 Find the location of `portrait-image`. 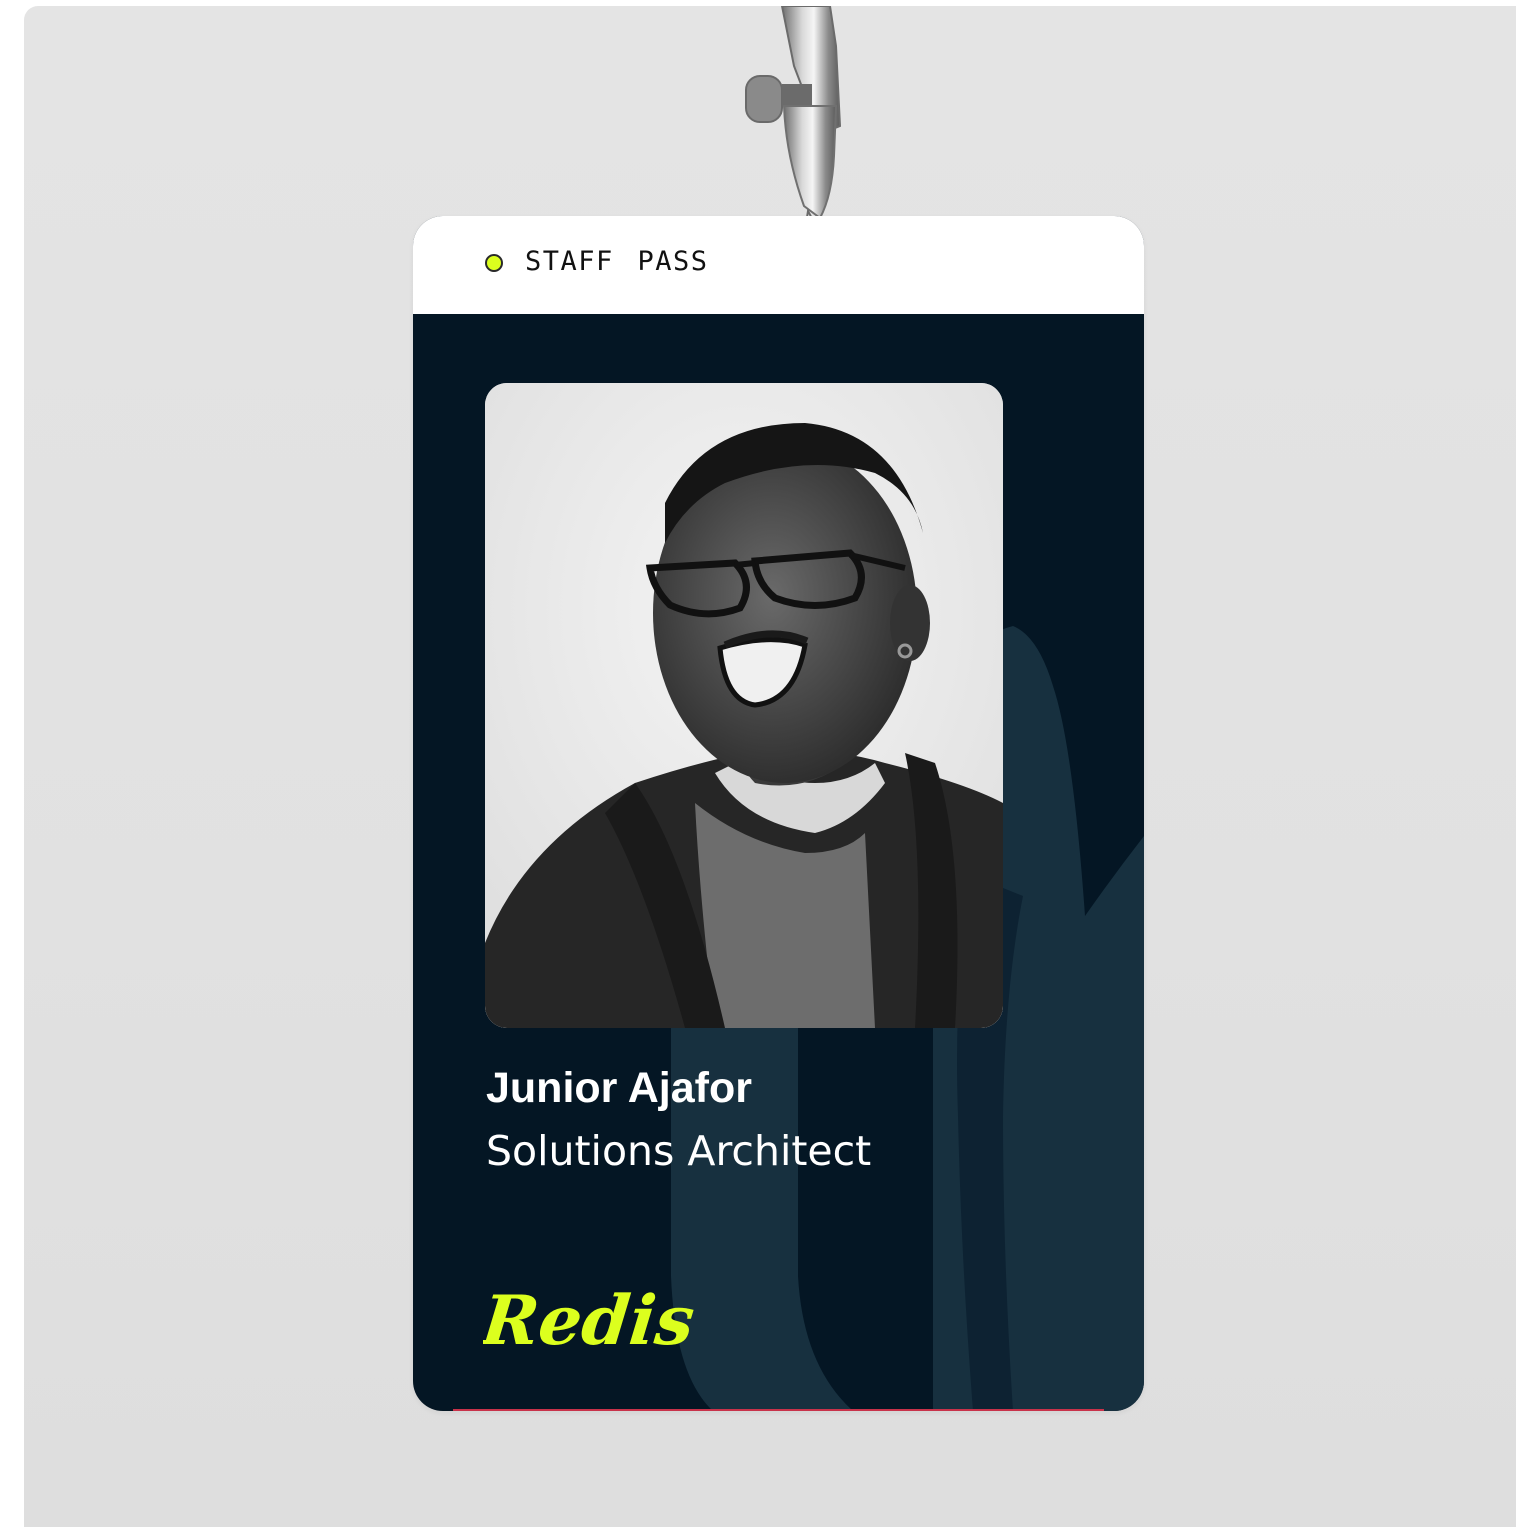

portrait-image is located at coordinates (744, 705).